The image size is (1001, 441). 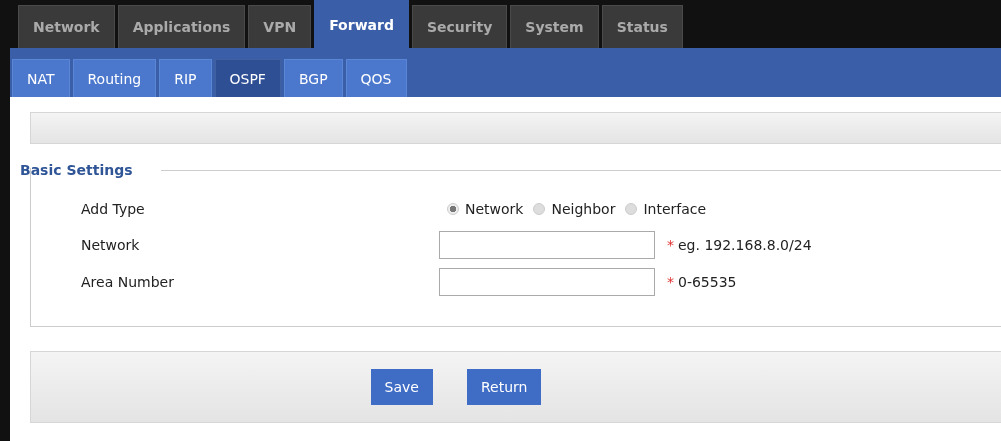 I want to click on field-hint: 0-65535, so click(x=707, y=282).